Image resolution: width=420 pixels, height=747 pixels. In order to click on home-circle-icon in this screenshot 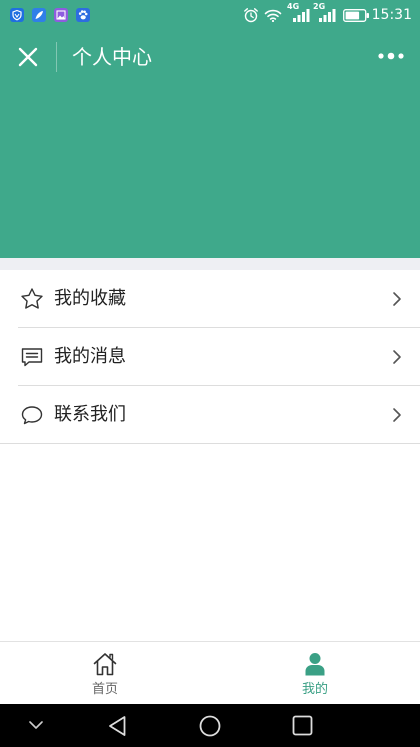, I will do `click(210, 726)`.